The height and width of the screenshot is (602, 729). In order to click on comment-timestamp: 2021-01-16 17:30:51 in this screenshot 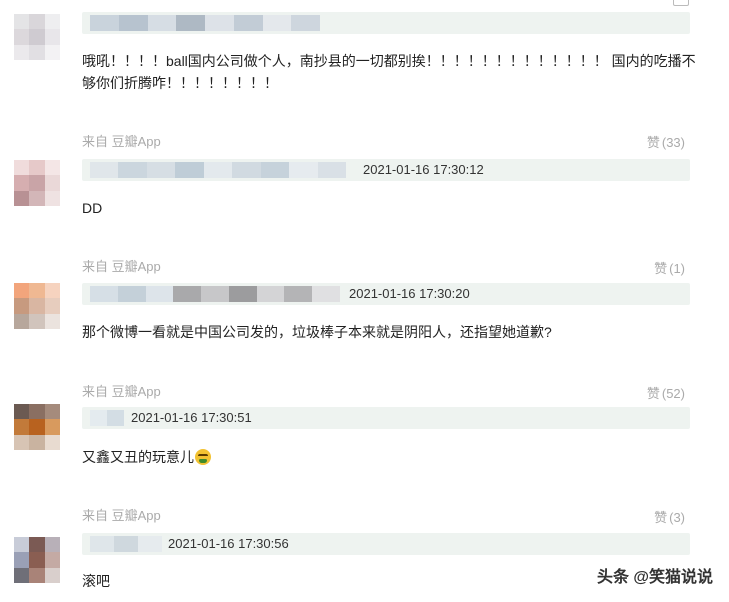, I will do `click(191, 417)`.